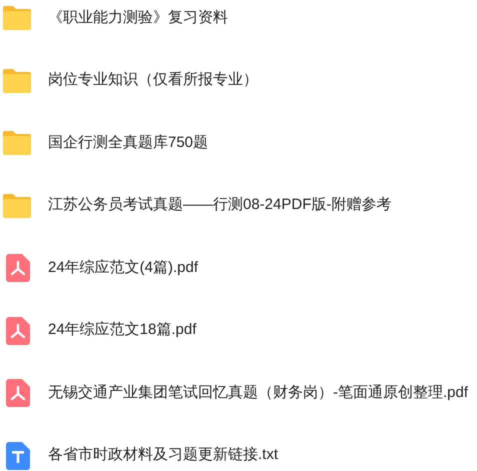 This screenshot has height=471, width=477. What do you see at coordinates (122, 330) in the screenshot?
I see `file-name: 24年综应范文18篇.pdf` at bounding box center [122, 330].